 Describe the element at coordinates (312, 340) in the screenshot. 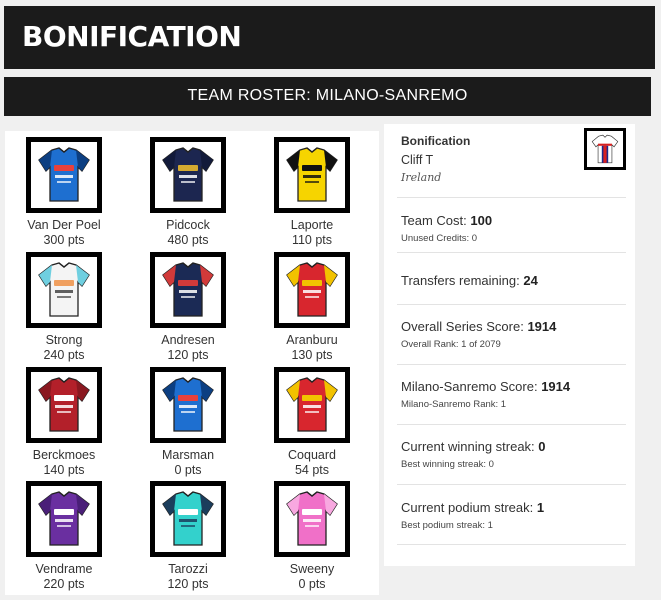

I see `rider-name: Aranburu` at that location.